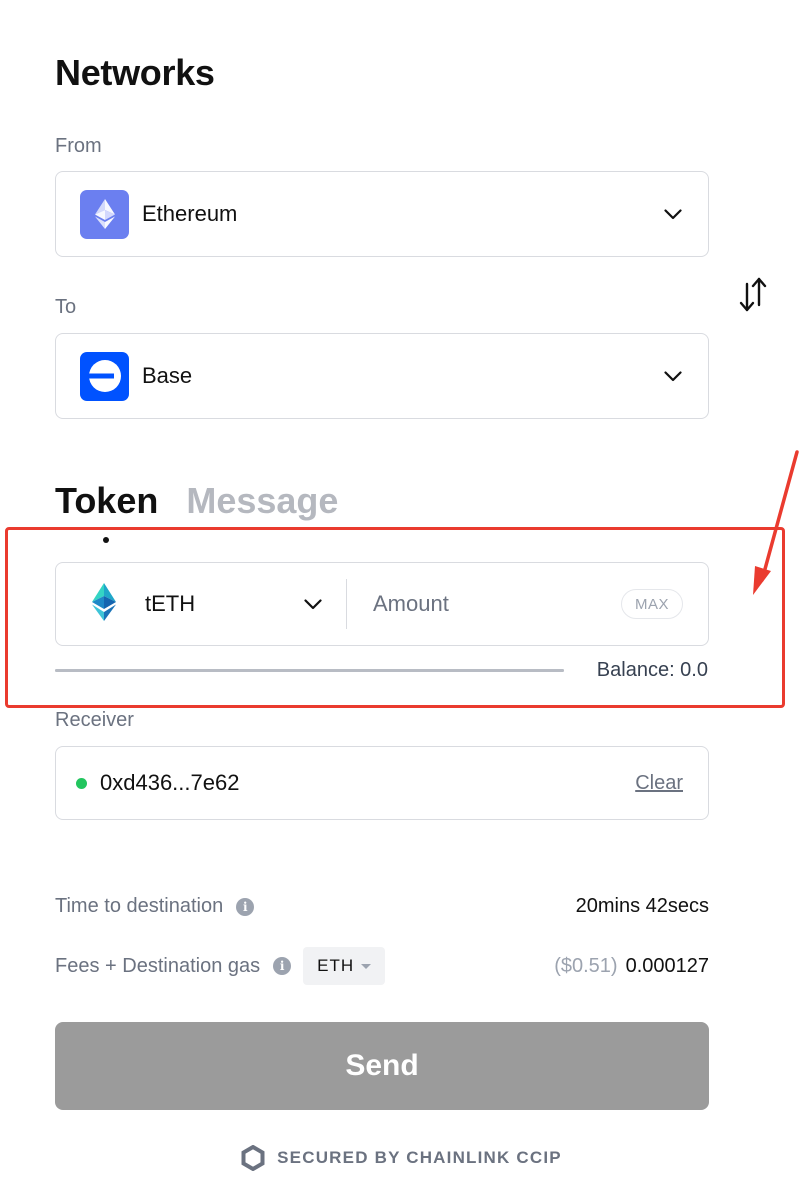 This screenshot has height=1200, width=803. Describe the element at coordinates (135, 72) in the screenshot. I see `networks-heading: Networks` at that location.